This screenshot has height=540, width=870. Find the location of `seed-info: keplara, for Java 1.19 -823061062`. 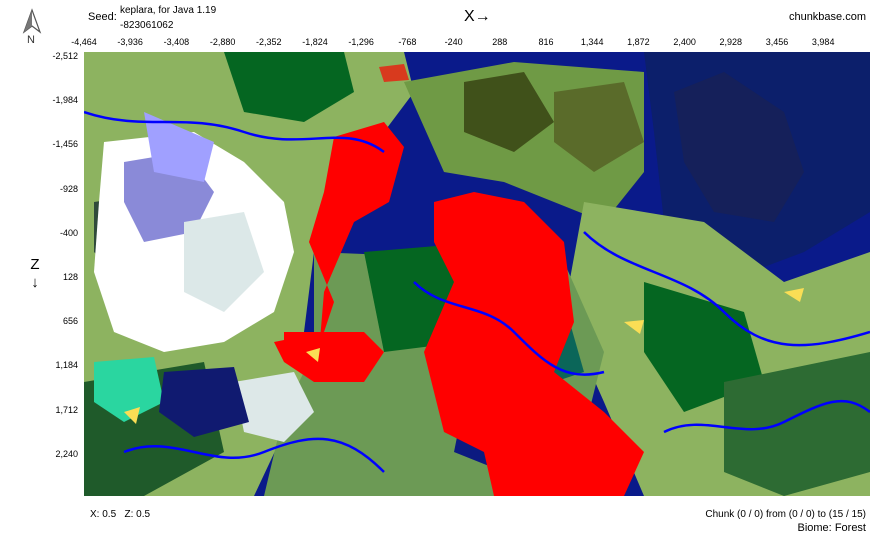

seed-info: keplara, for Java 1.19 -823061062 is located at coordinates (168, 18).